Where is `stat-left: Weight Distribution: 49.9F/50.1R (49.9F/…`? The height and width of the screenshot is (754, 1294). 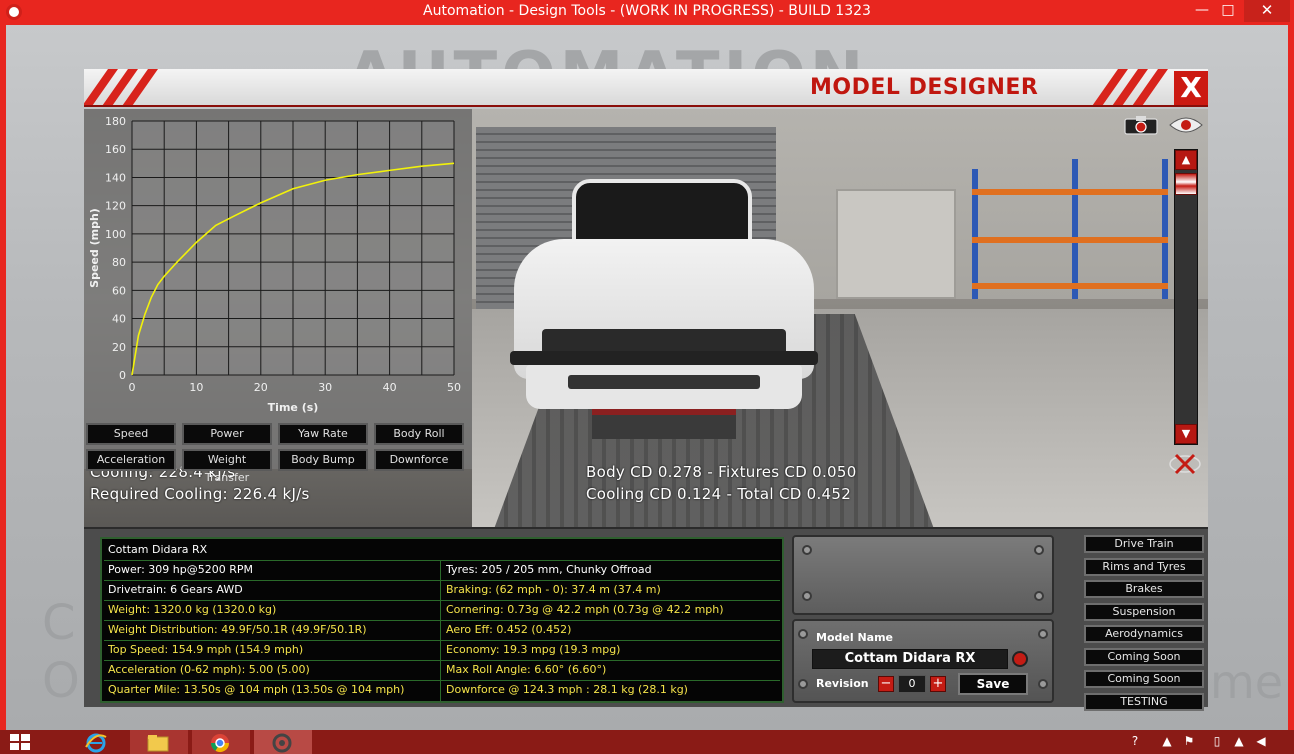 stat-left: Weight Distribution: 49.9F/50.1R (49.9F/… is located at coordinates (237, 629).